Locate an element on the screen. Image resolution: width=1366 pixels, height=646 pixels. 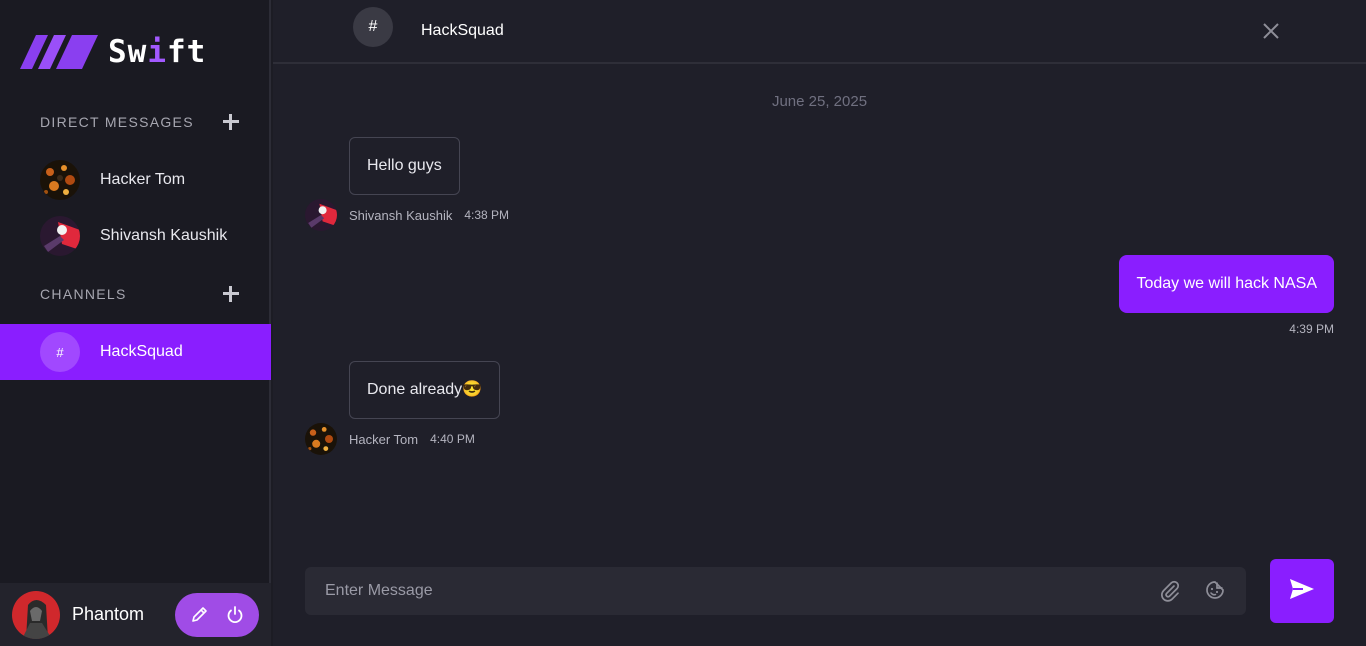
add-channel-plus-icon is located at coordinates (231, 294).